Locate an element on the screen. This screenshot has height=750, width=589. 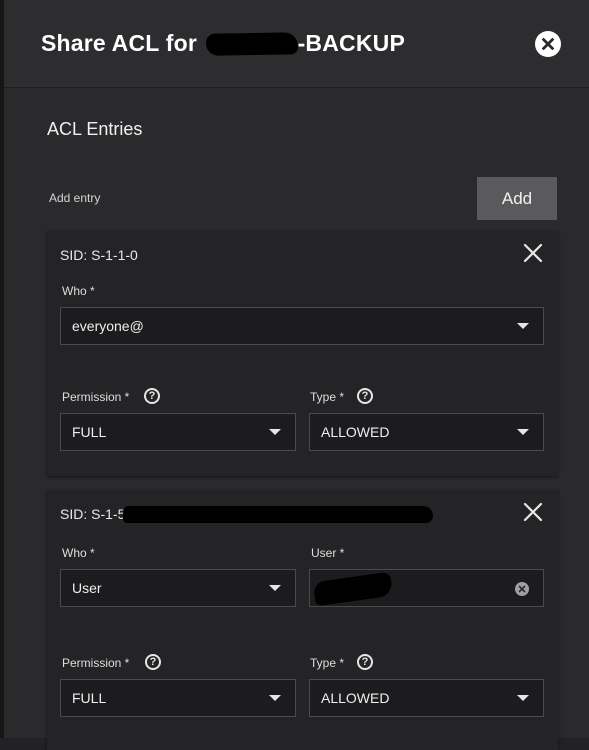
add-entry-button: Add is located at coordinates (517, 198).